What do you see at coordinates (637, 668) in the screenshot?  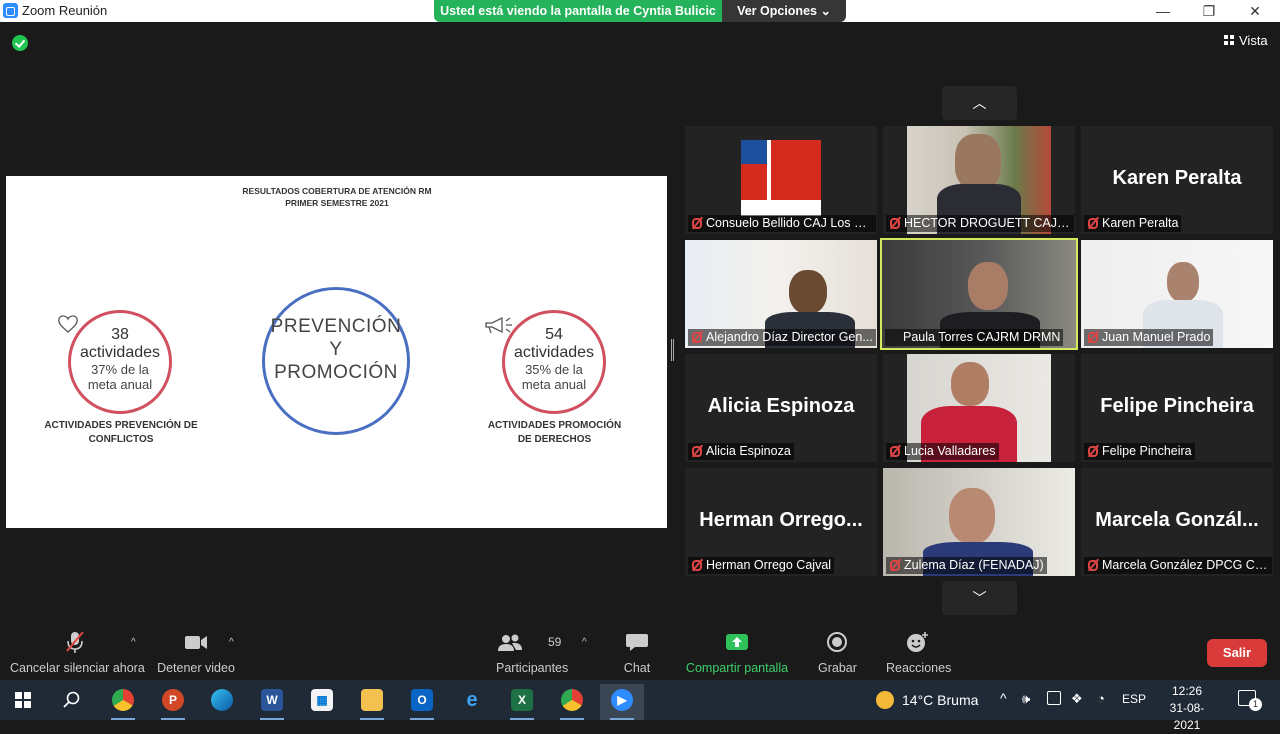 I see `chat-label: Chat` at bounding box center [637, 668].